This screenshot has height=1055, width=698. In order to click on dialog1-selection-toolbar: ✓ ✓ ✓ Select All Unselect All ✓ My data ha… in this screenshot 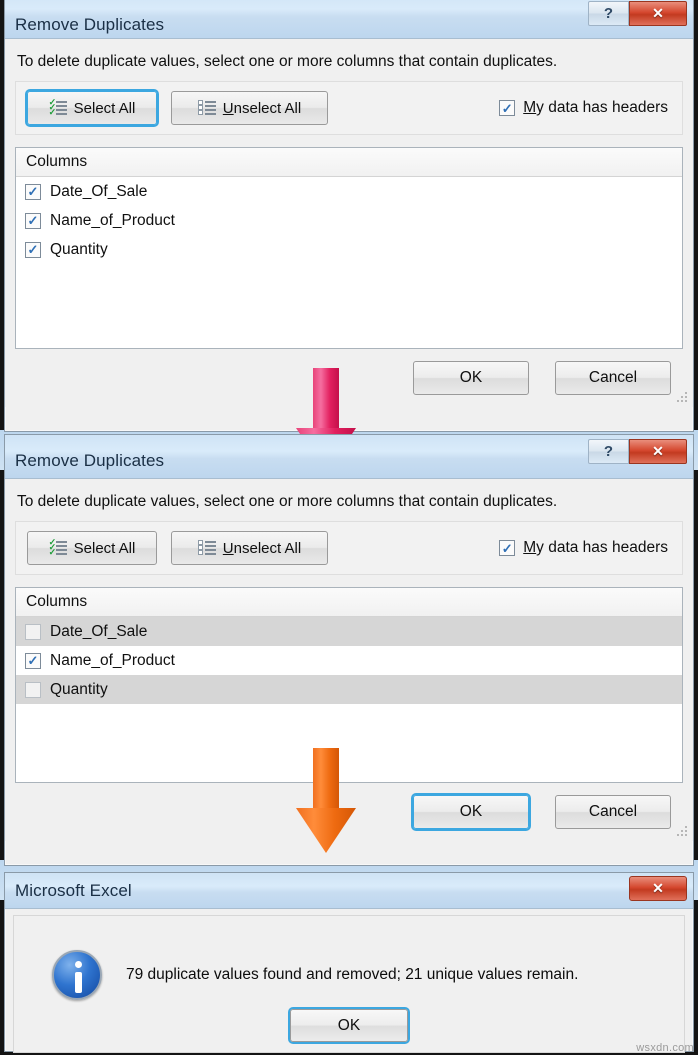, I will do `click(349, 108)`.